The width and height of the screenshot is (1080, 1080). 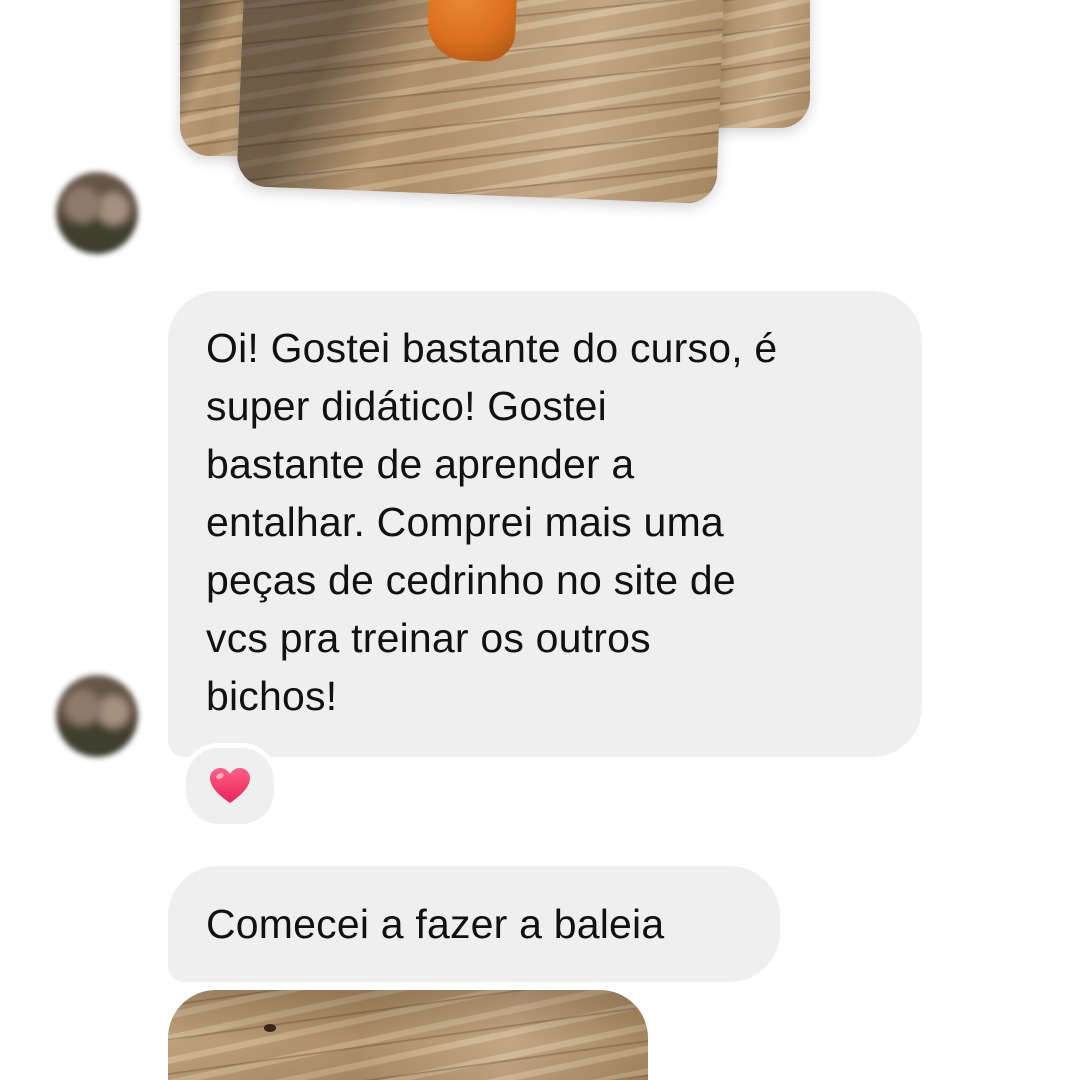 I want to click on heart-icon, so click(x=230, y=786).